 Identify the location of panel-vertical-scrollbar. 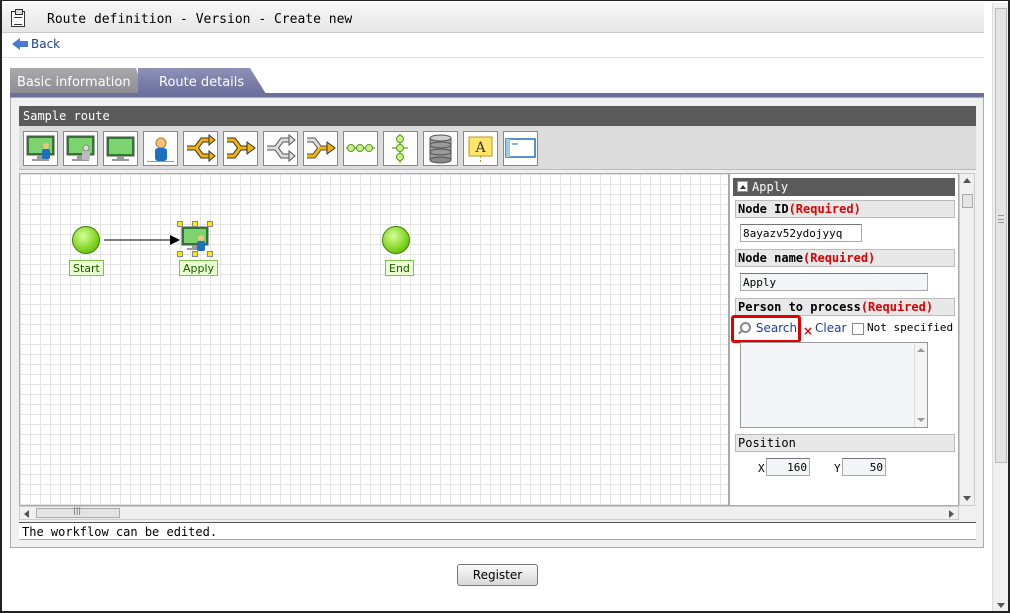
(967, 339).